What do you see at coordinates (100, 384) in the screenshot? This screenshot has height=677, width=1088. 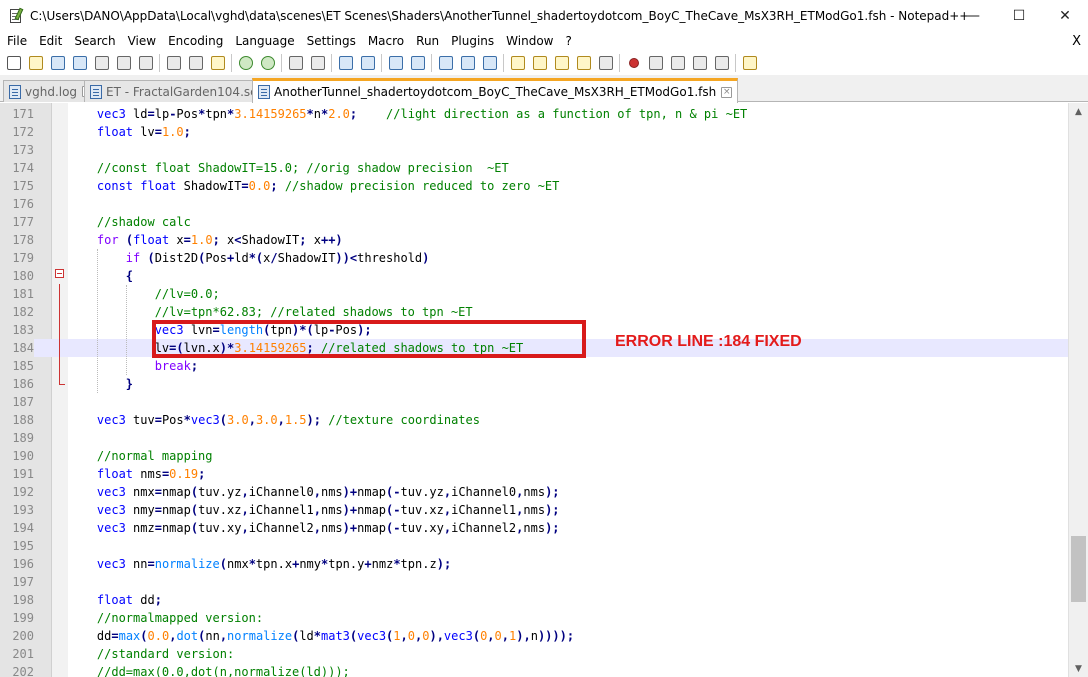 I see `code-text: }` at bounding box center [100, 384].